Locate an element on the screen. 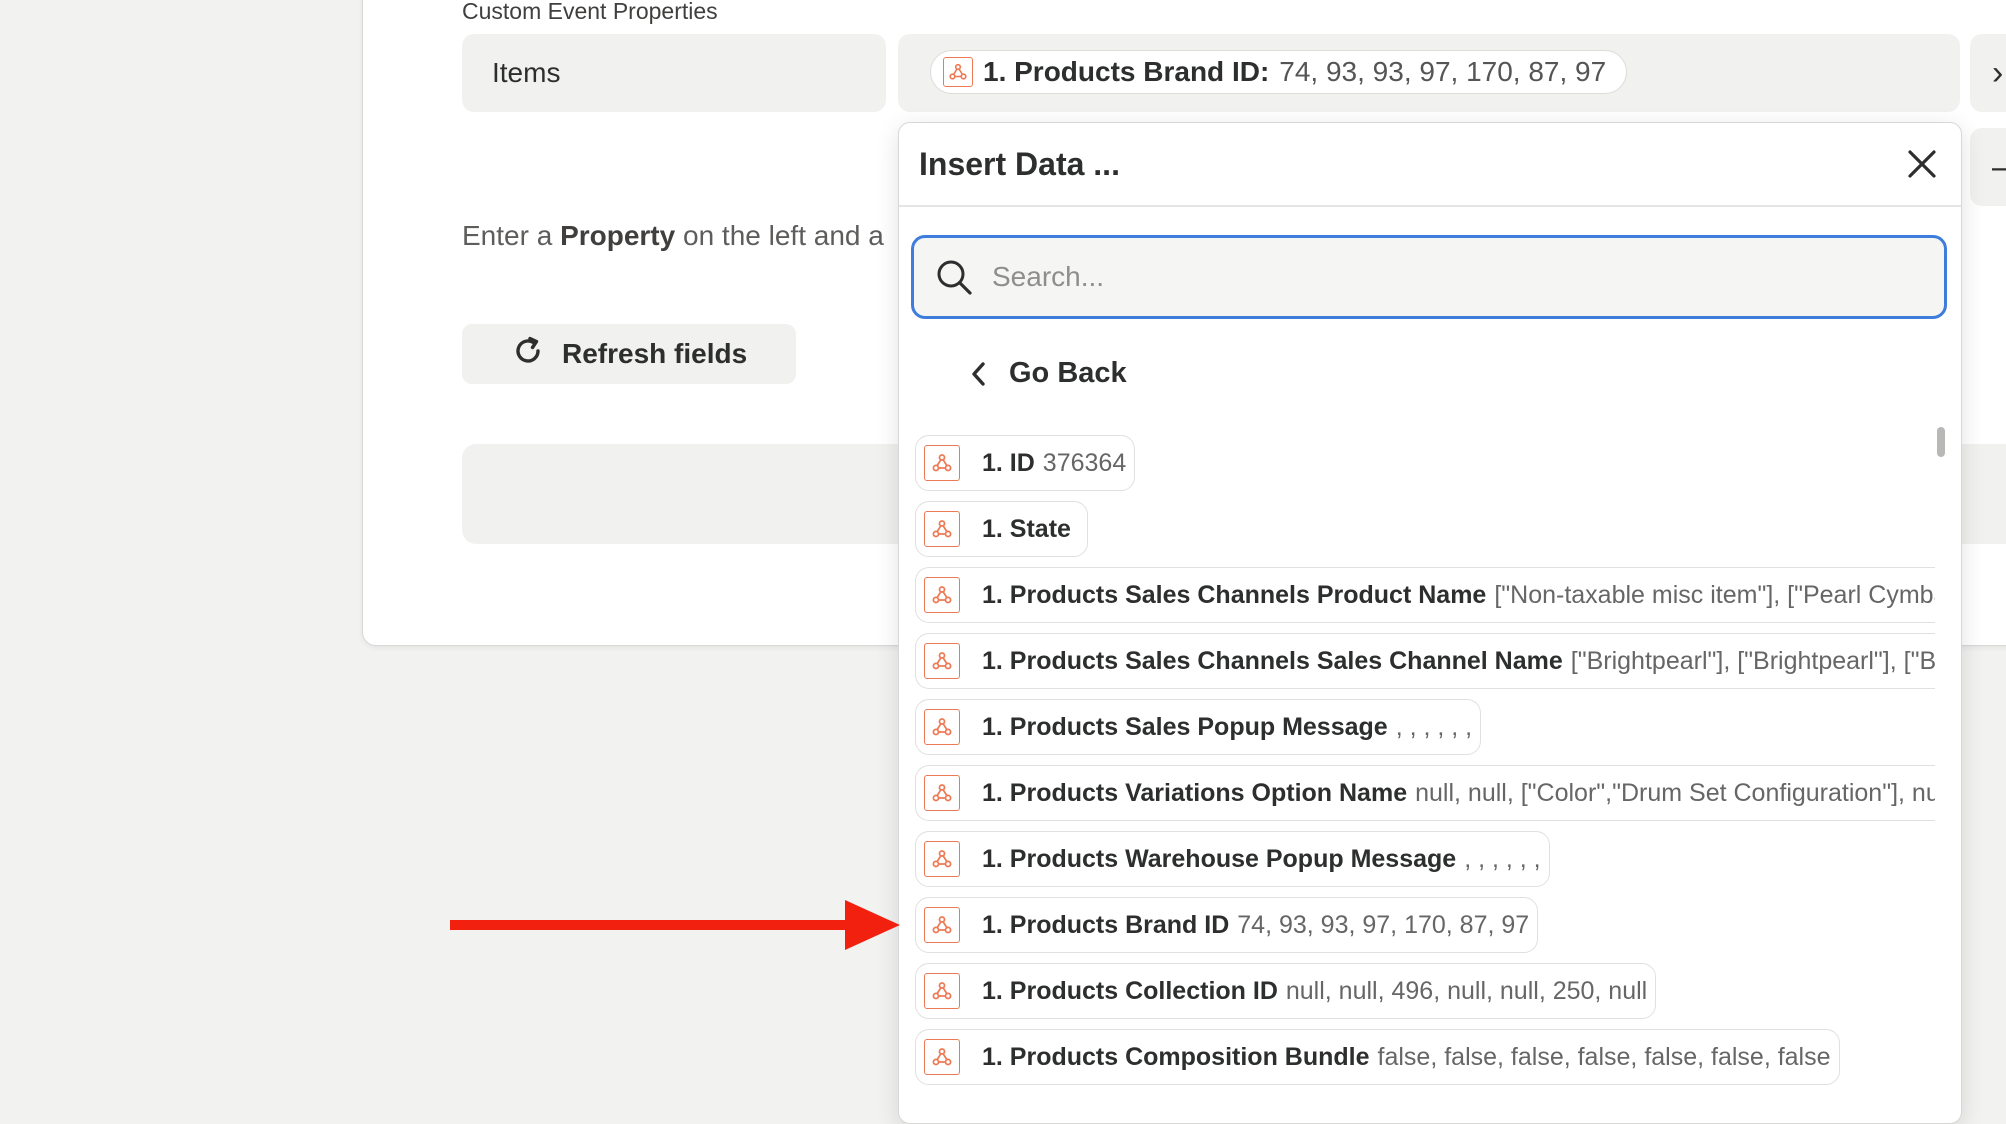 This screenshot has height=1124, width=2006. go-back-label: Go Back is located at coordinates (1068, 373).